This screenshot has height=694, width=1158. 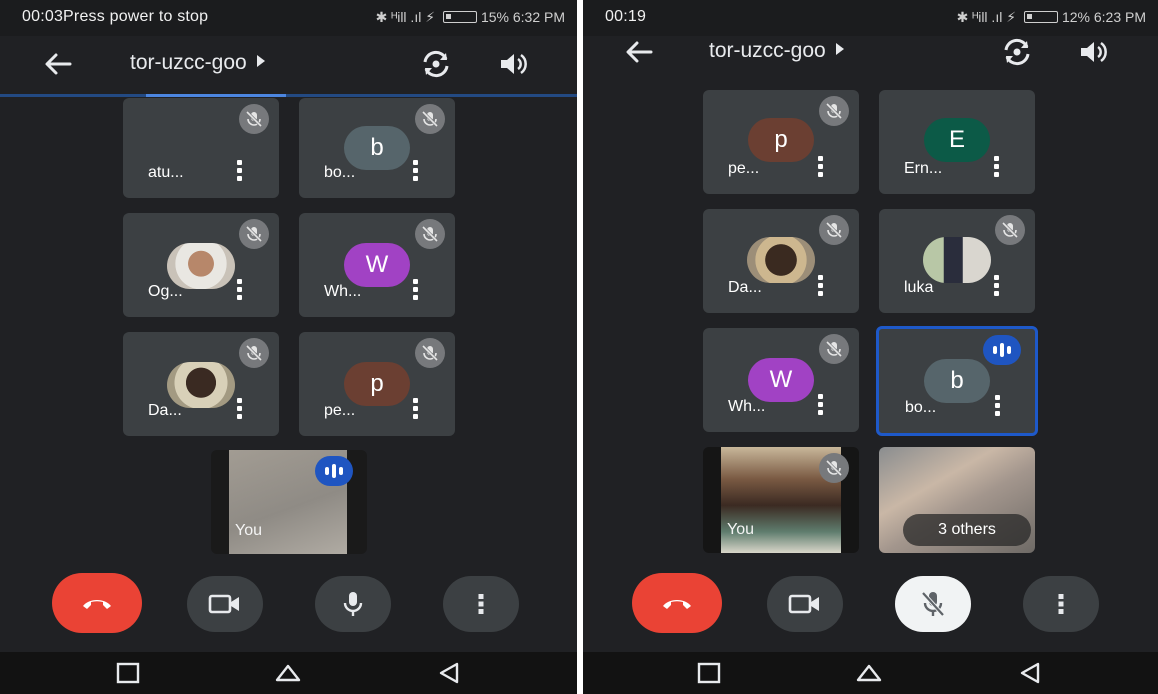 I want to click on connection-progress, so click(x=288, y=95).